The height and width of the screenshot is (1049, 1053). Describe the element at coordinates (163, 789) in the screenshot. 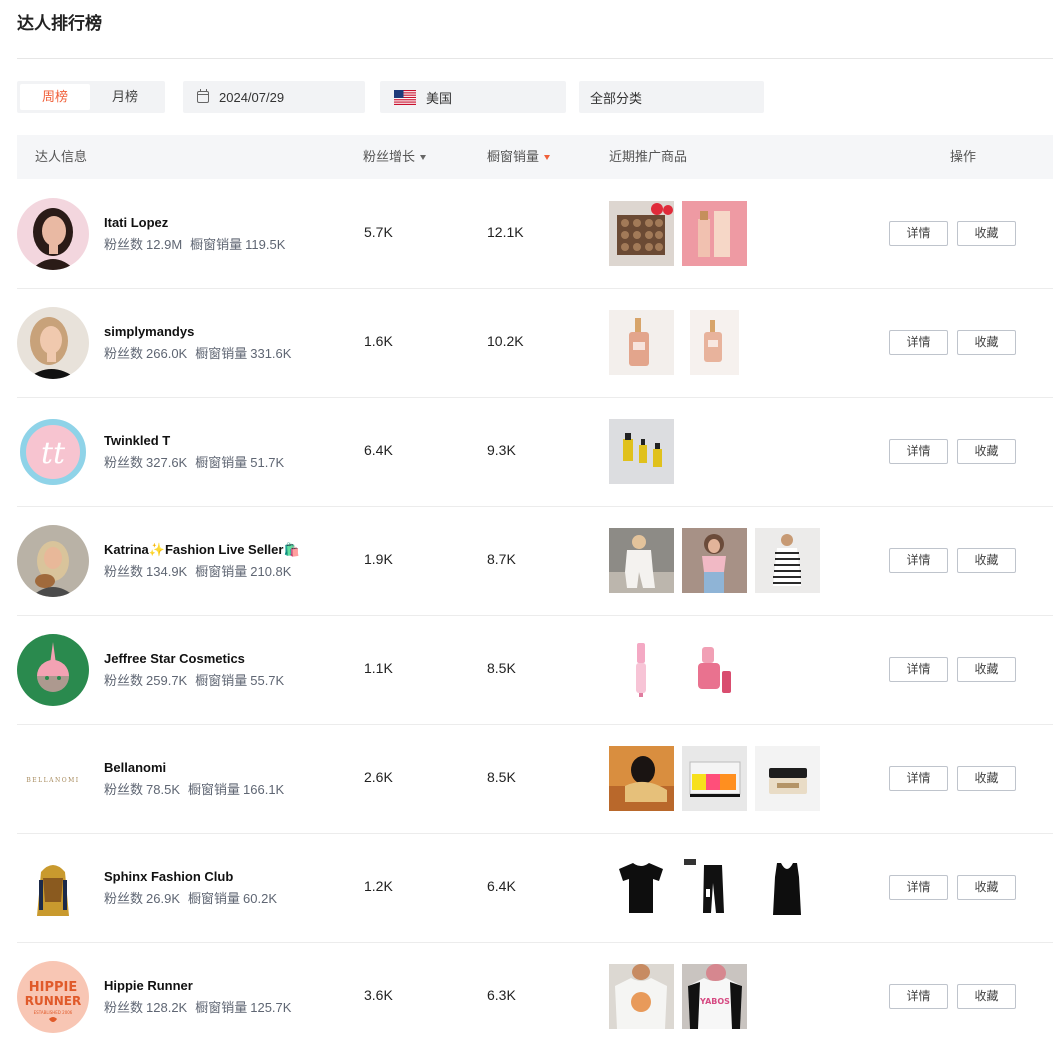

I see `fans-count: 78.5K` at that location.